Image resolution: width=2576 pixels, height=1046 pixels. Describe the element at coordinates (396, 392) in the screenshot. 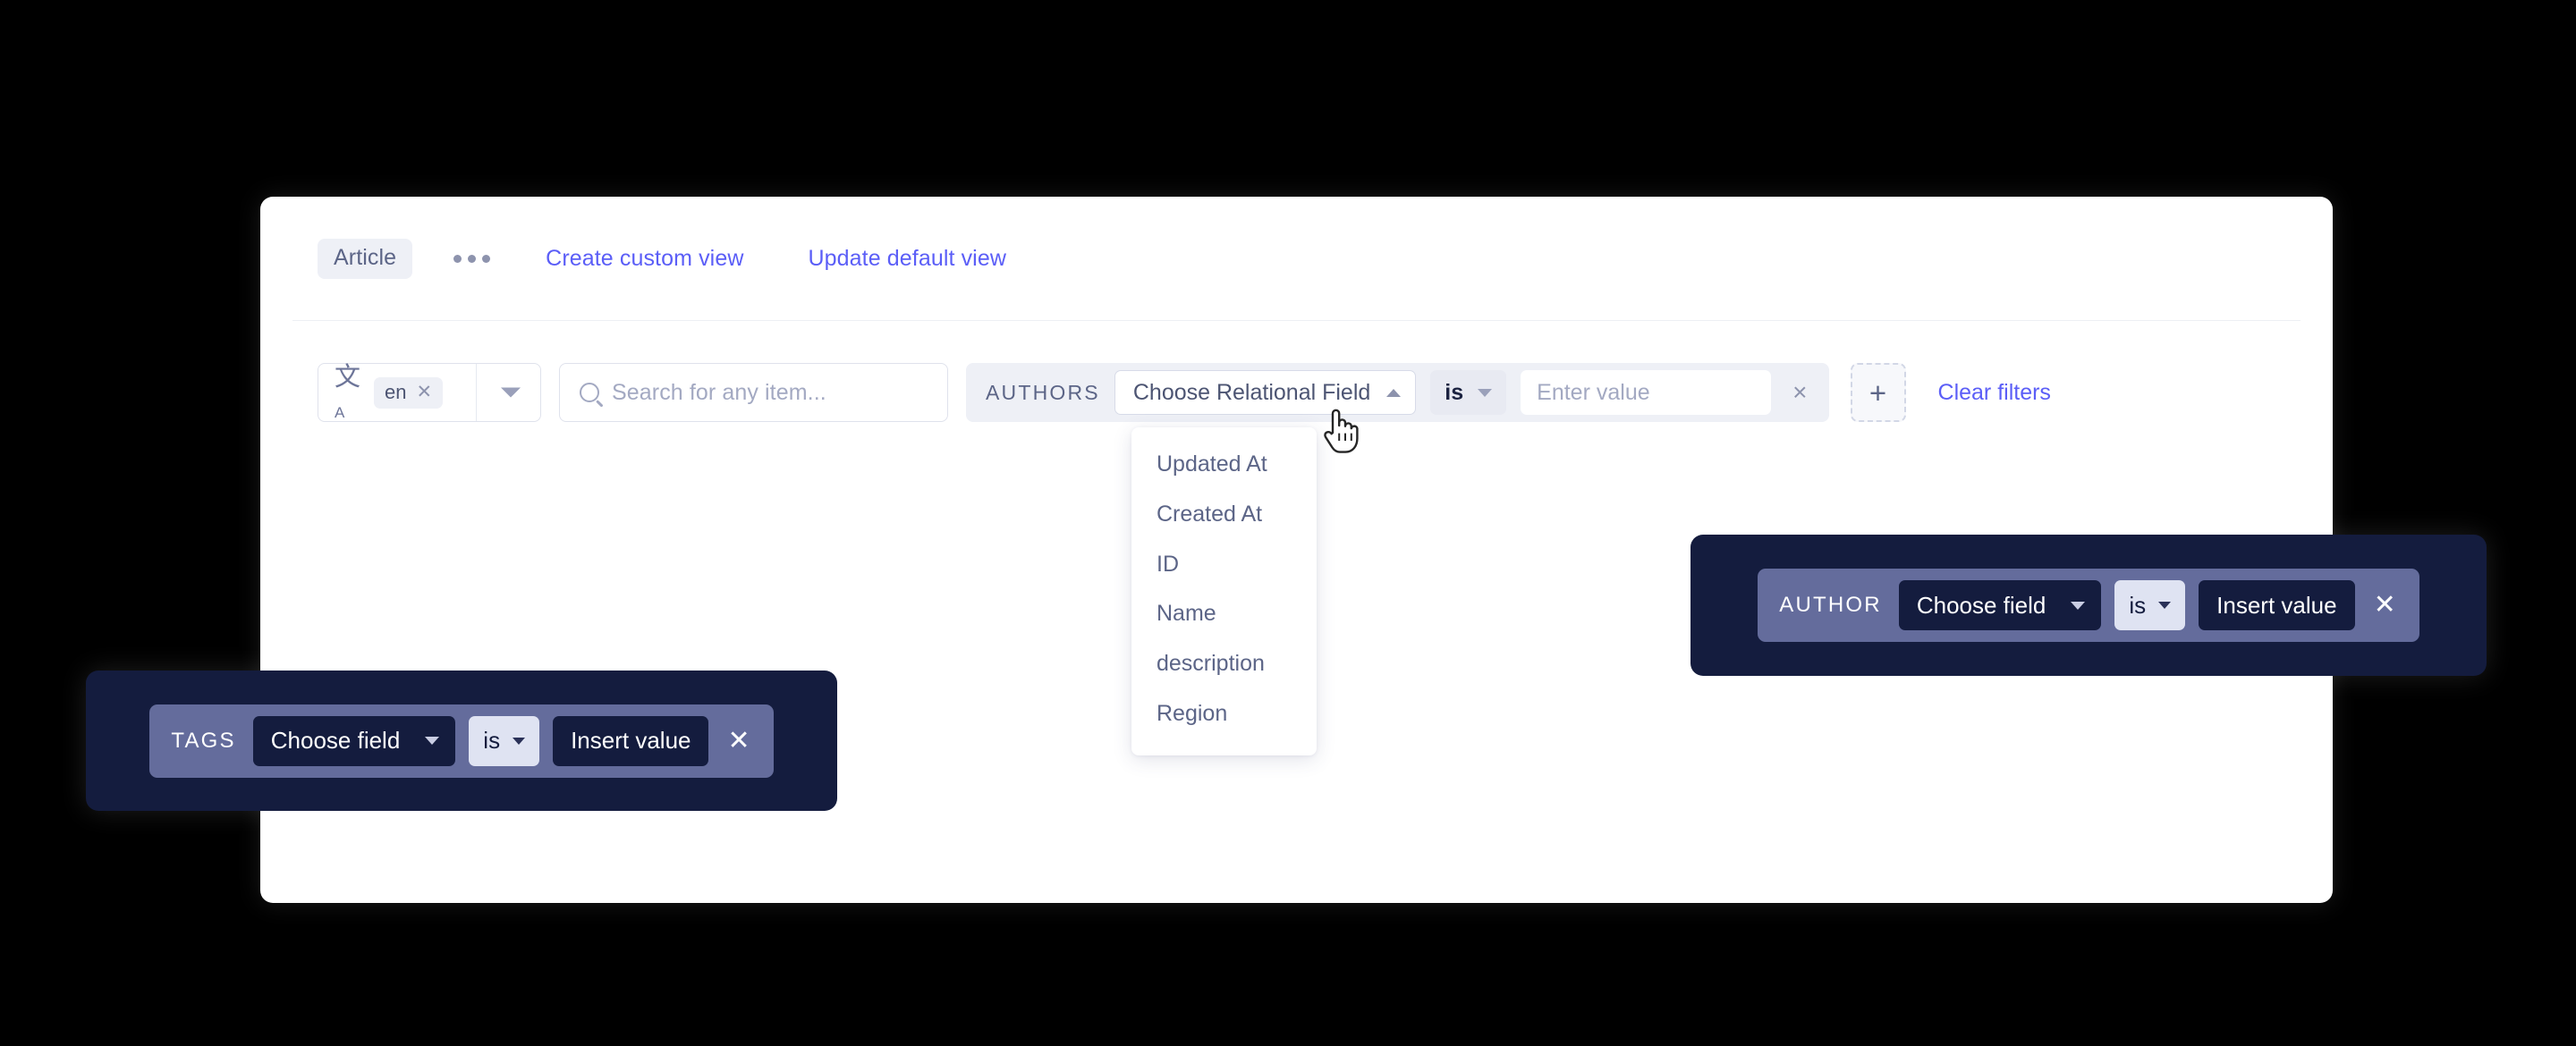

I see `locale-tag-label: en` at that location.